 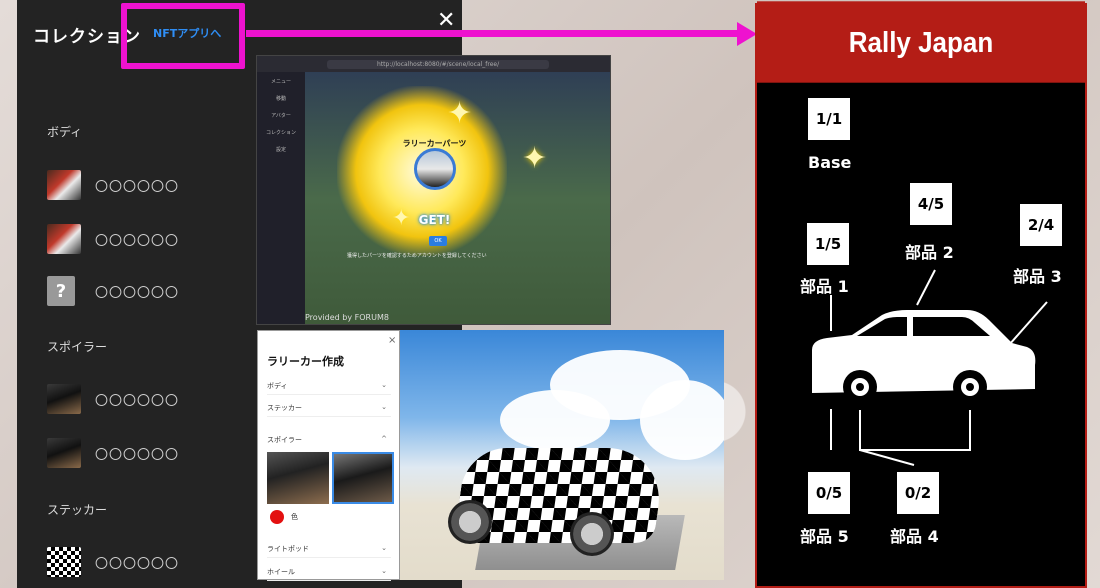 I want to click on part-3-label: 部品 3, so click(x=1037, y=276).